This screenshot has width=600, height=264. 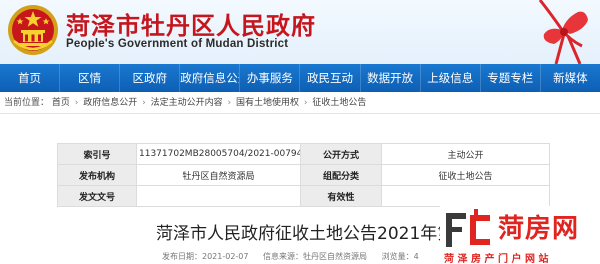 What do you see at coordinates (97, 175) in the screenshot?
I see `publisher-label: 发布机构` at bounding box center [97, 175].